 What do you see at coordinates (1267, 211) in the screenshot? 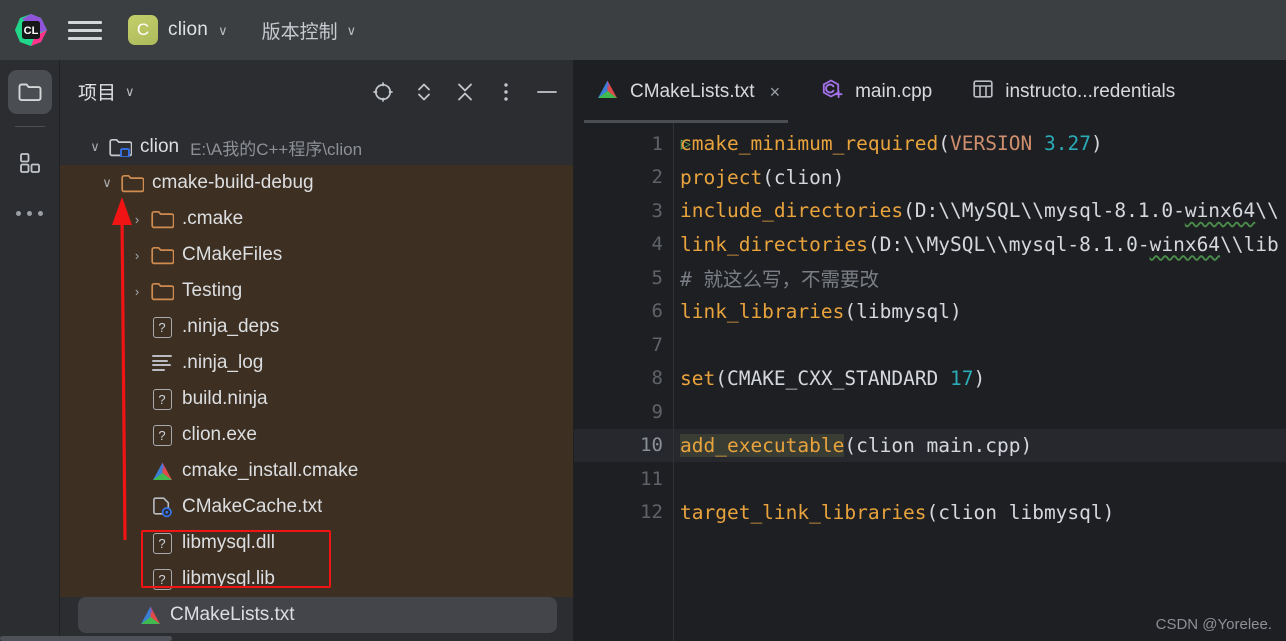
I see `code-token: \\` at bounding box center [1267, 211].